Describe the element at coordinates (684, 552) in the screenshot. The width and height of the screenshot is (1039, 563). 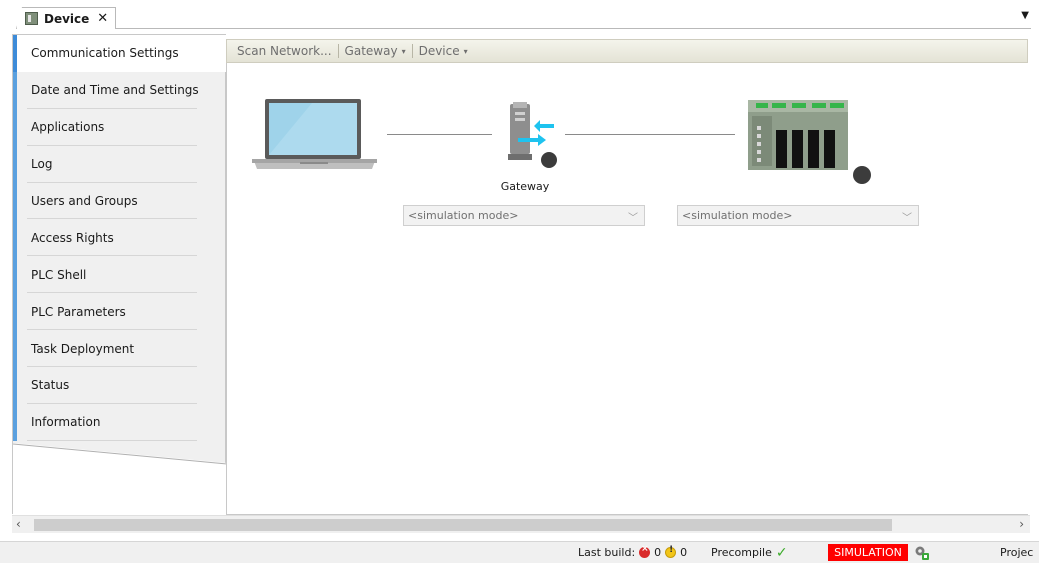
I see `warning-count: 0` at that location.